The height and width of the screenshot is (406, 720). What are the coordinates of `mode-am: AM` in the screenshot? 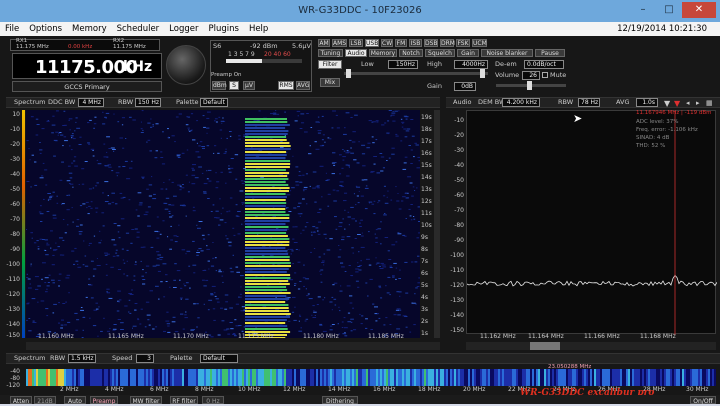 It's located at (324, 43).